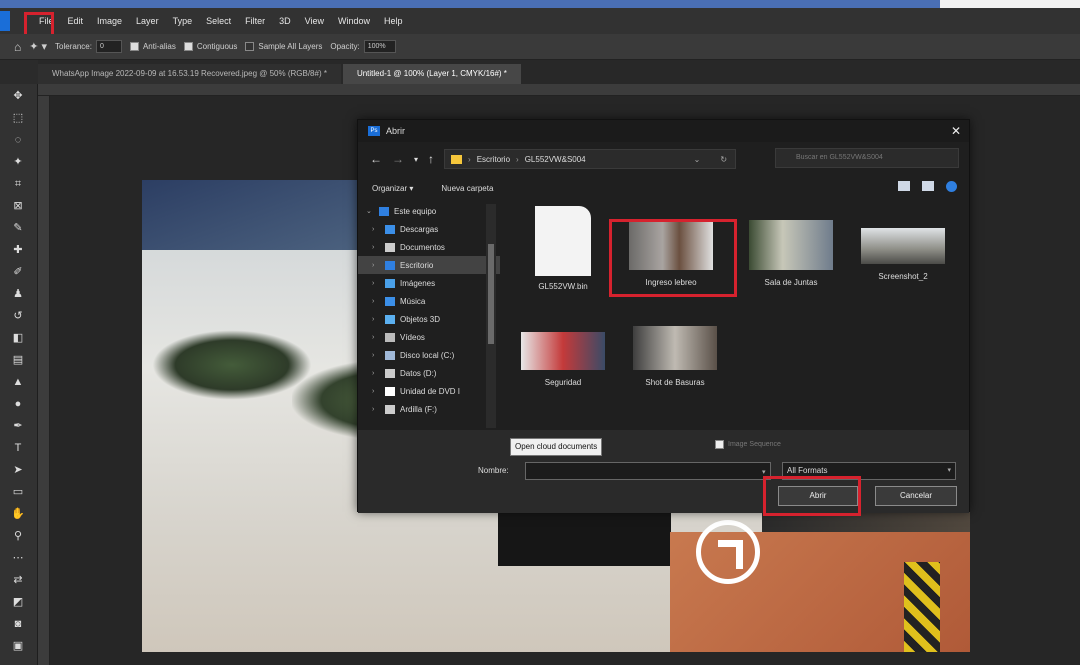 This screenshot has height=665, width=1080. Describe the element at coordinates (18, 338) in the screenshot. I see `eraser-tool-icon: ◧` at that location.